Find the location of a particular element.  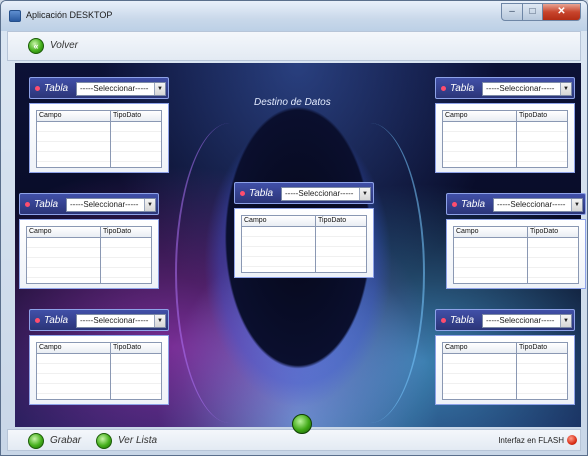

ver-lista-button: Ver Lista is located at coordinates (137, 440).